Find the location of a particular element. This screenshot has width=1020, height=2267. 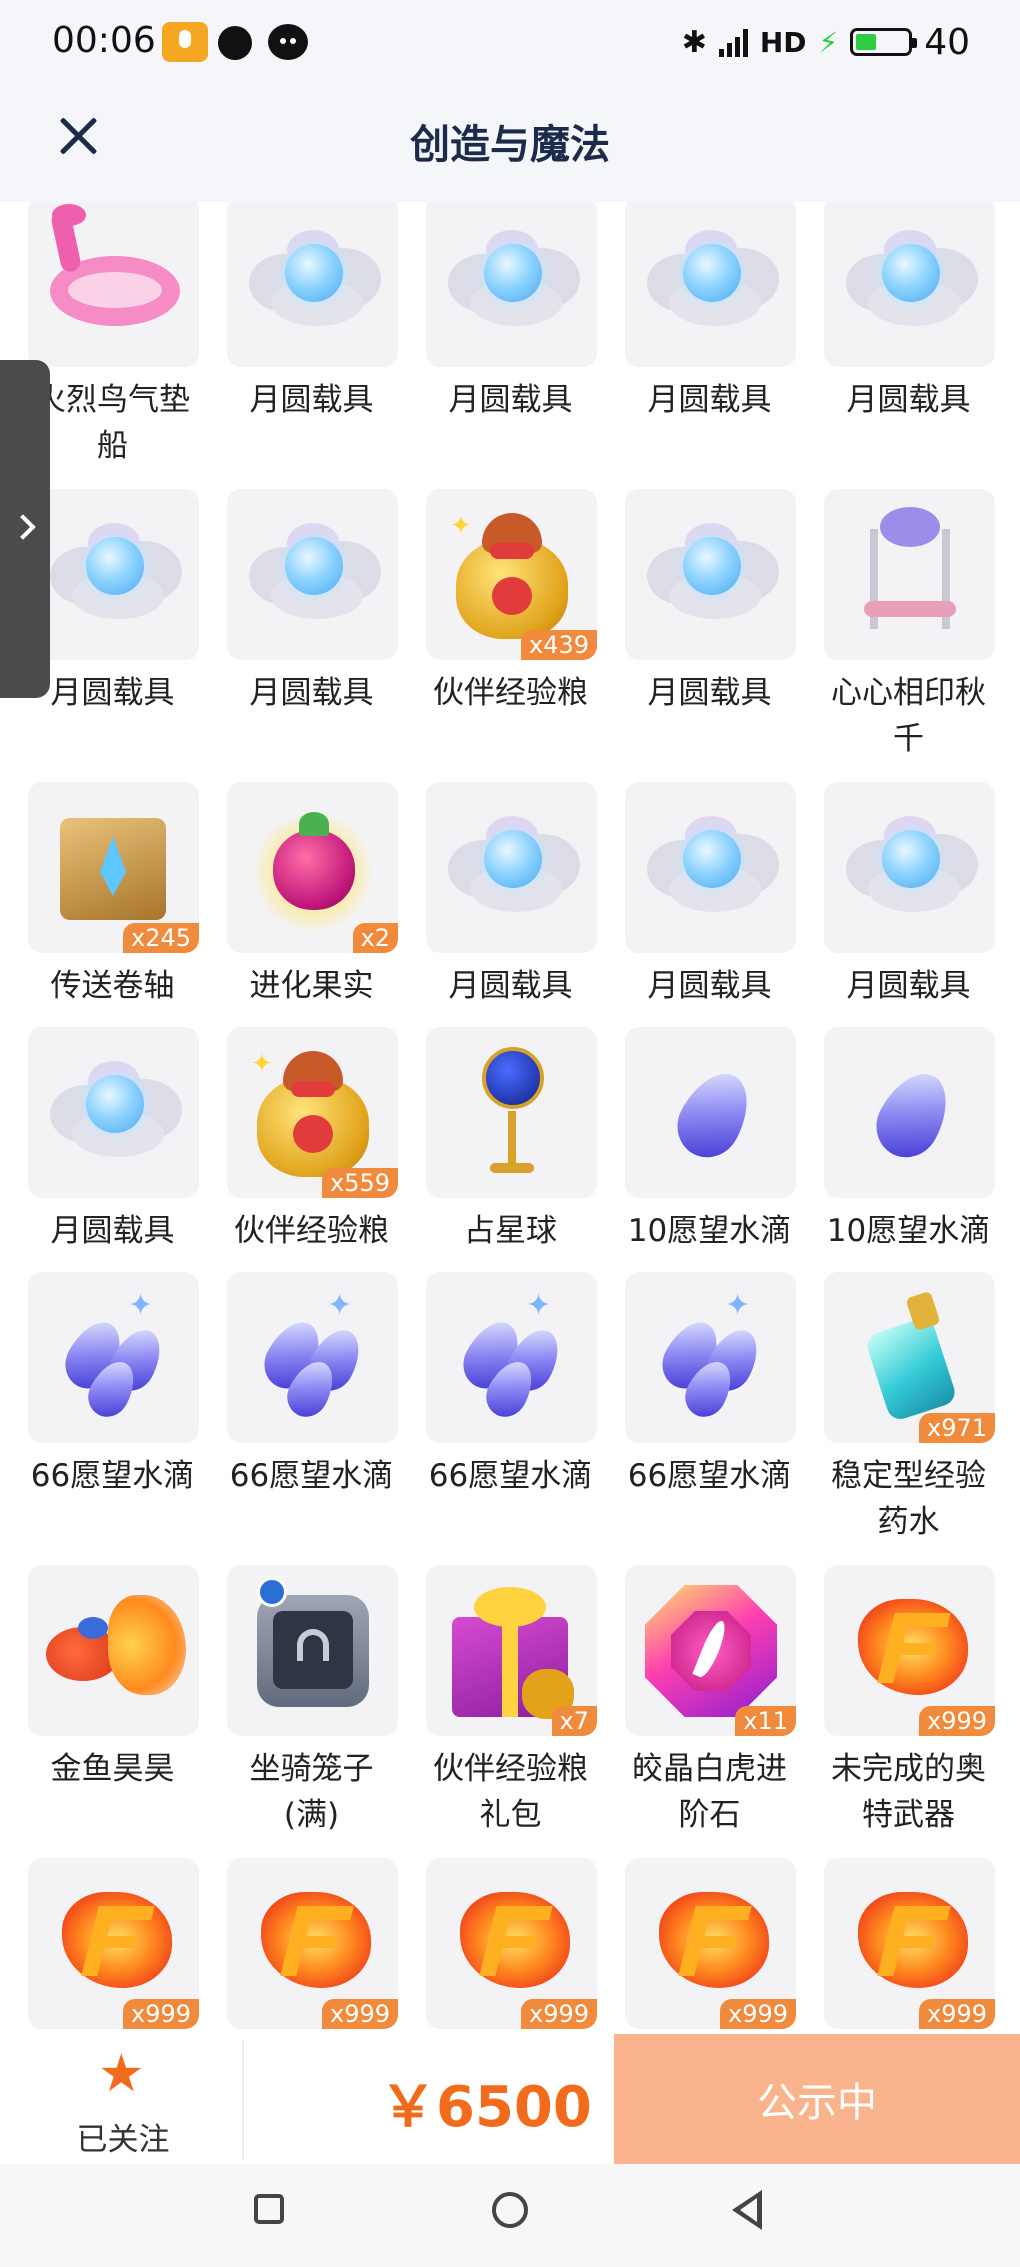

quantity-badge: x559 is located at coordinates (359, 1183).